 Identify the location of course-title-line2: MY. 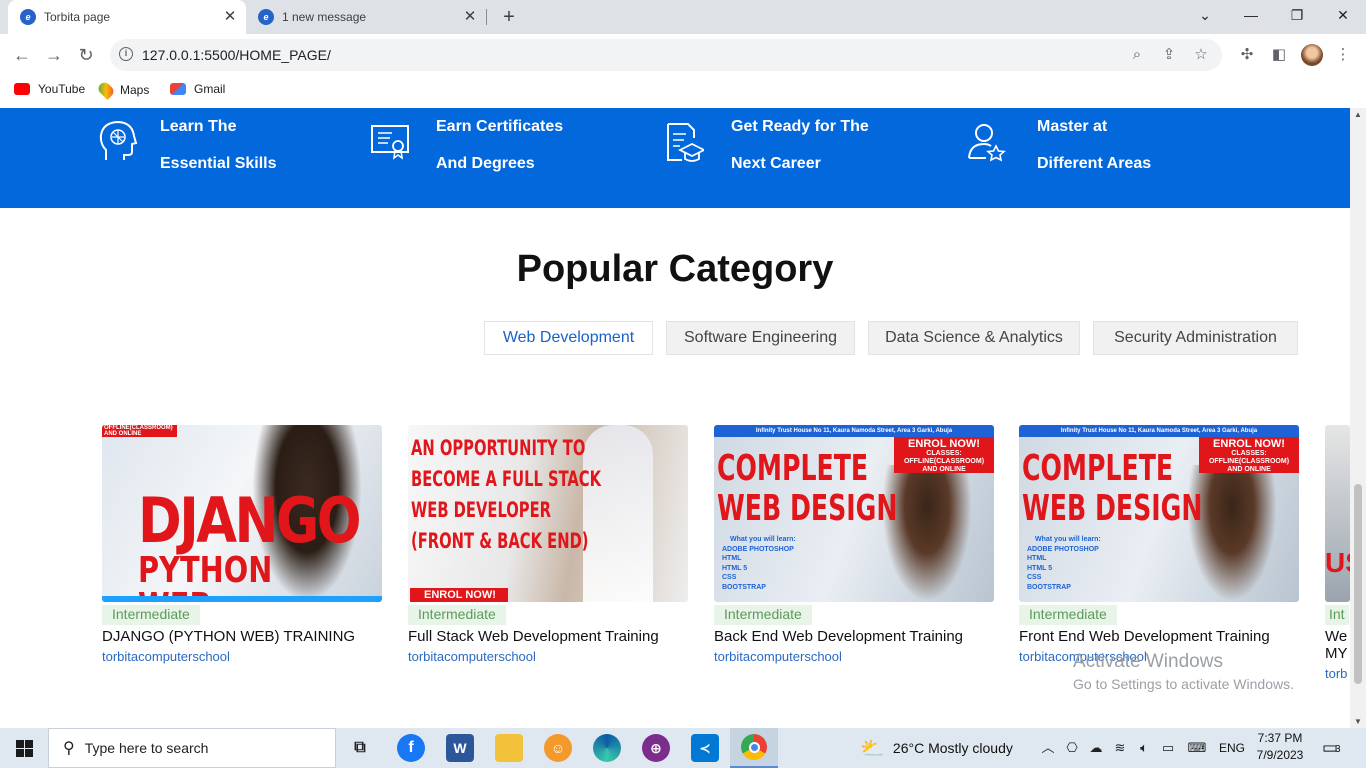
(1337, 653).